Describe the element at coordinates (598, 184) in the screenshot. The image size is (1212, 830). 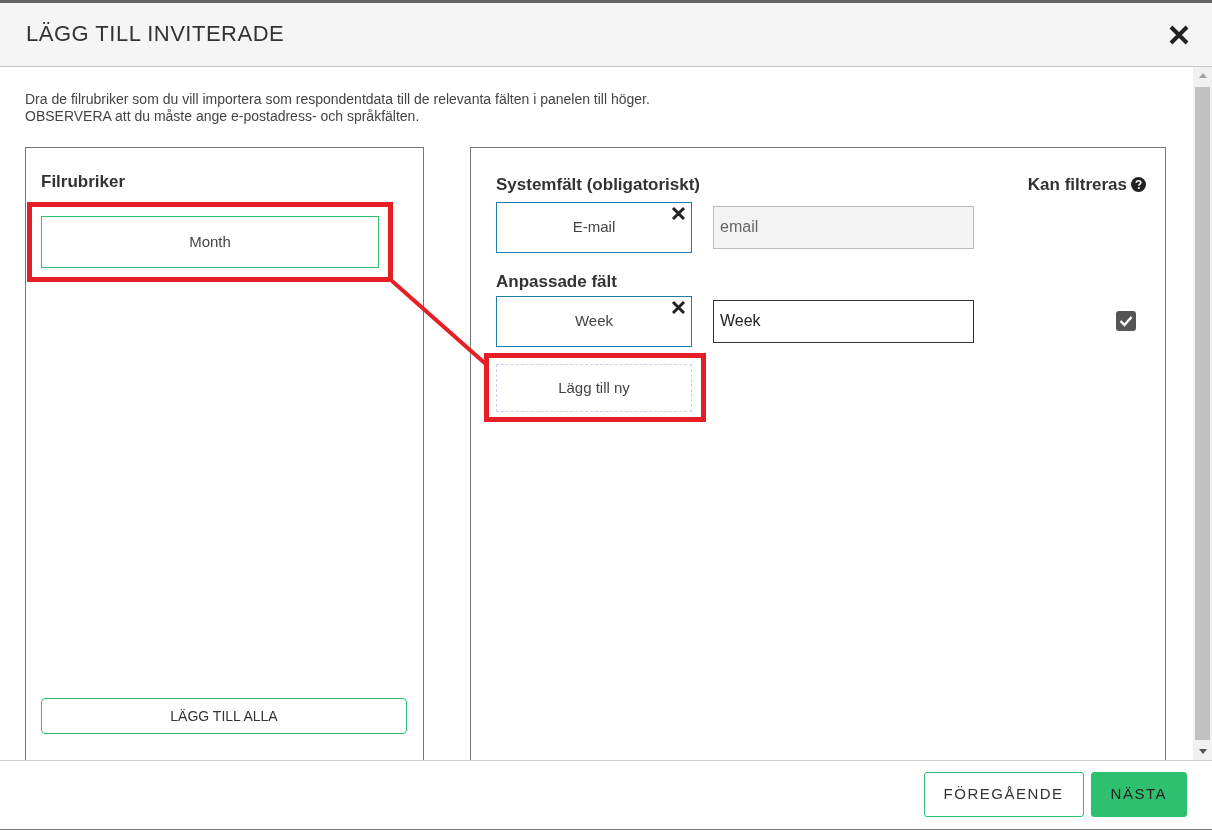
I see `section-title: Systemfält (obligatoriskt)` at that location.